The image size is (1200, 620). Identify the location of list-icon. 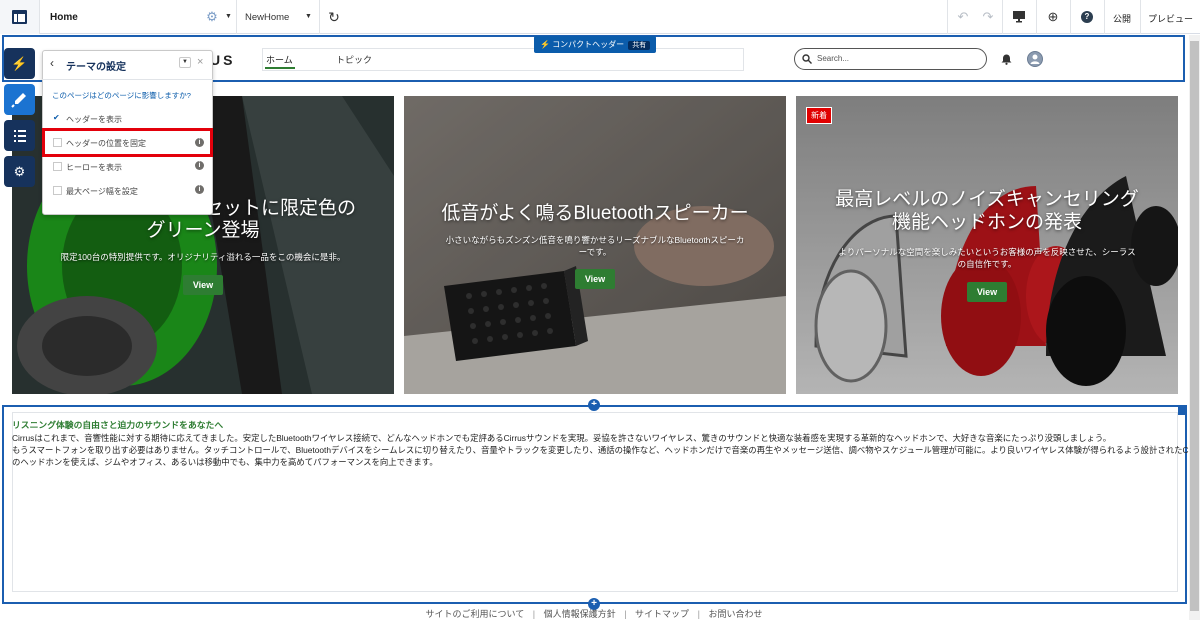
(20, 136).